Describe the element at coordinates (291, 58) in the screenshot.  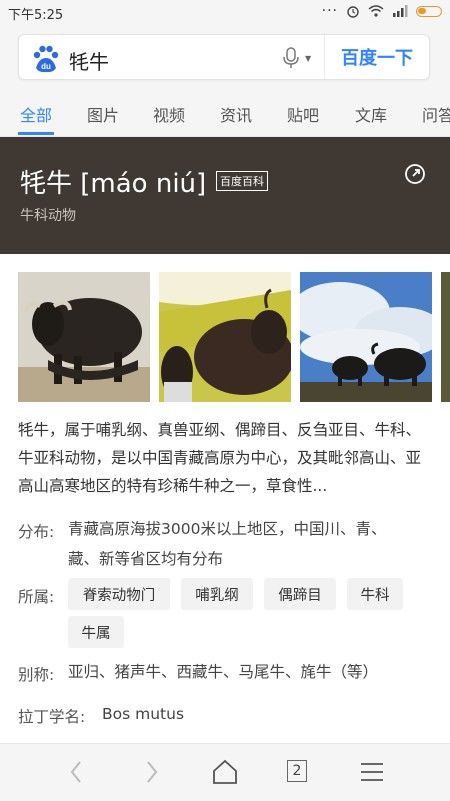
I see `microphone-icon` at that location.